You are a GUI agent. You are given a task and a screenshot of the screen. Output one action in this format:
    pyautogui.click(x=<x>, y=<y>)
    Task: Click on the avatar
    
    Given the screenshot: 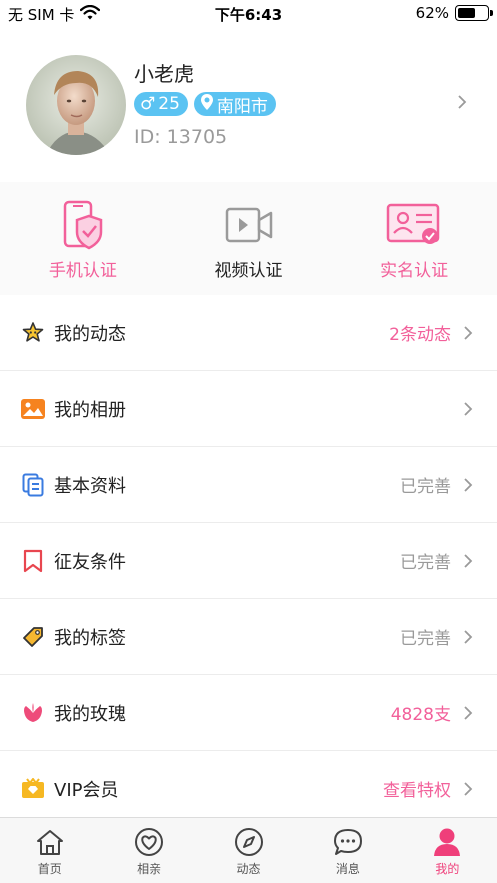 What is the action you would take?
    pyautogui.click(x=76, y=105)
    